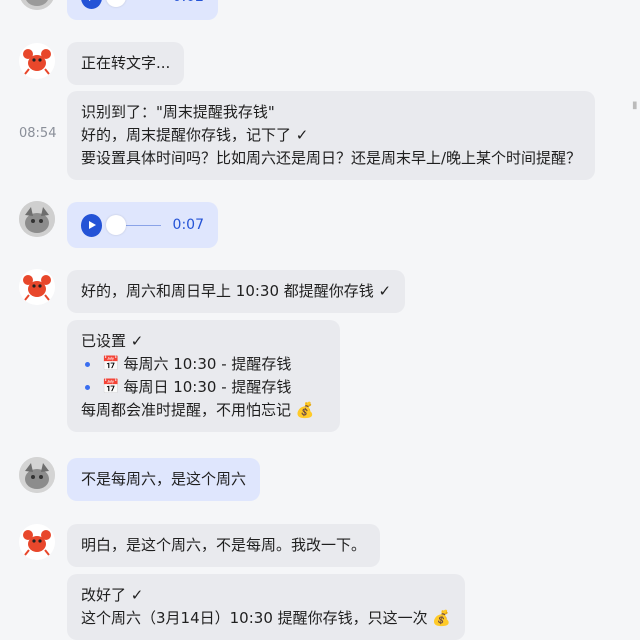 This screenshot has width=640, height=640. I want to click on message-footer: 每周都会准时提醒，不用怕忘记 💰, so click(198, 410).